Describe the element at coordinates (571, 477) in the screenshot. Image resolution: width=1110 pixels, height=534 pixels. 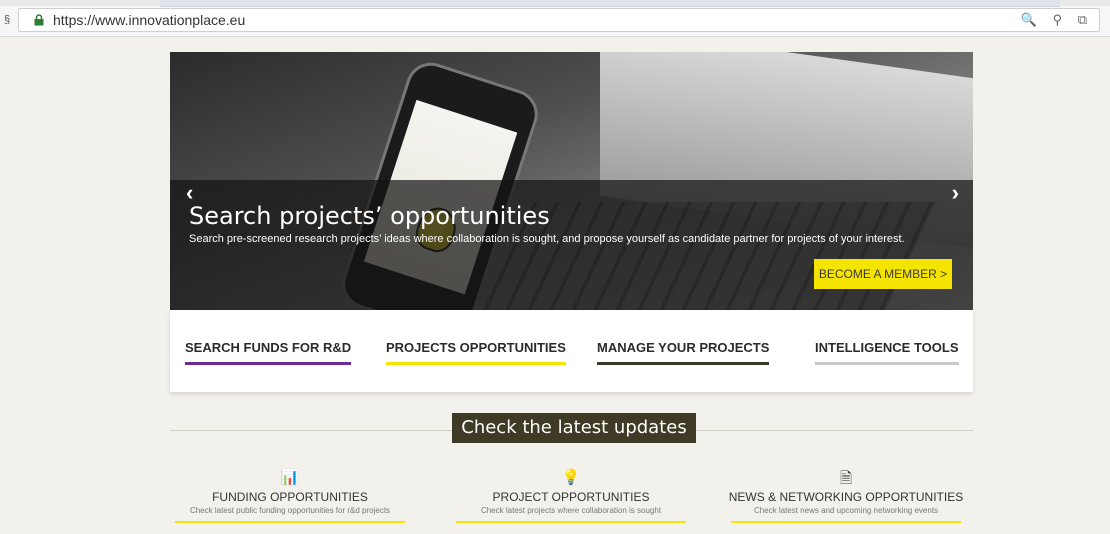
I see `lightbulb-icon: 💡` at that location.